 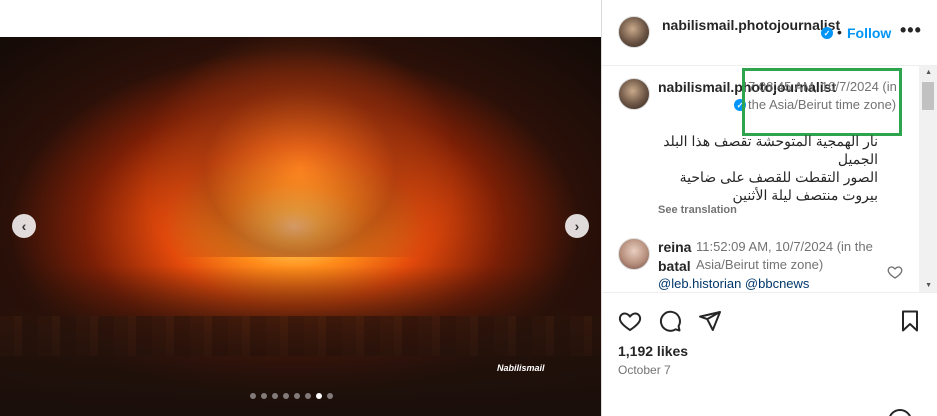 I want to click on timestamp-highlight-box, so click(x=822, y=102).